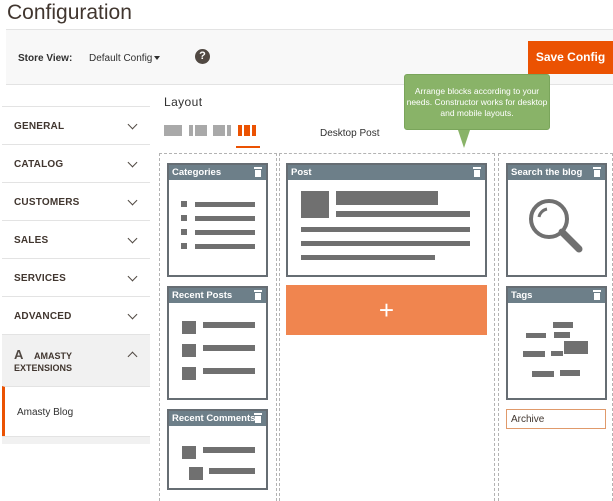  I want to click on block-post: Post, so click(386, 220).